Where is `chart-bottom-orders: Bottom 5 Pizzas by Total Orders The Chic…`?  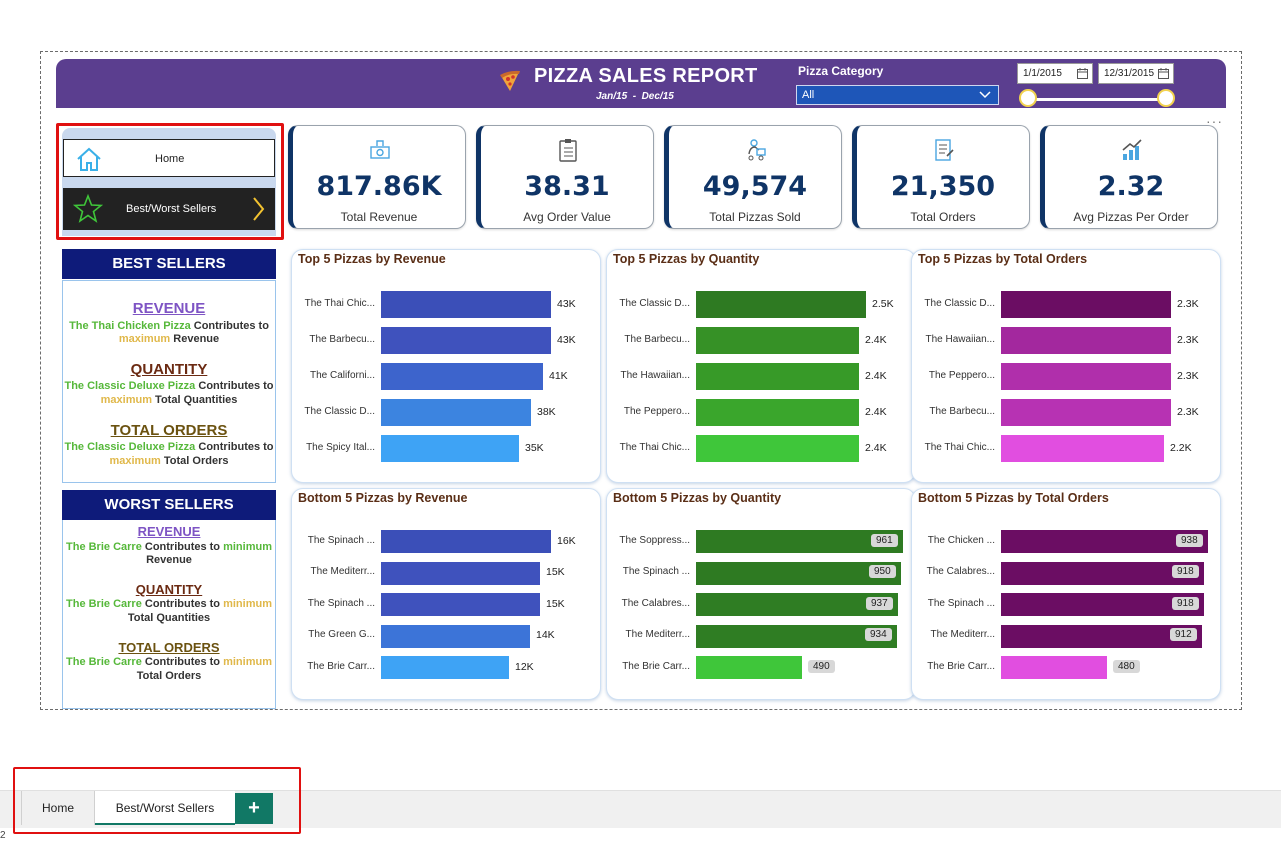 chart-bottom-orders: Bottom 5 Pizzas by Total Orders The Chic… is located at coordinates (1066, 594).